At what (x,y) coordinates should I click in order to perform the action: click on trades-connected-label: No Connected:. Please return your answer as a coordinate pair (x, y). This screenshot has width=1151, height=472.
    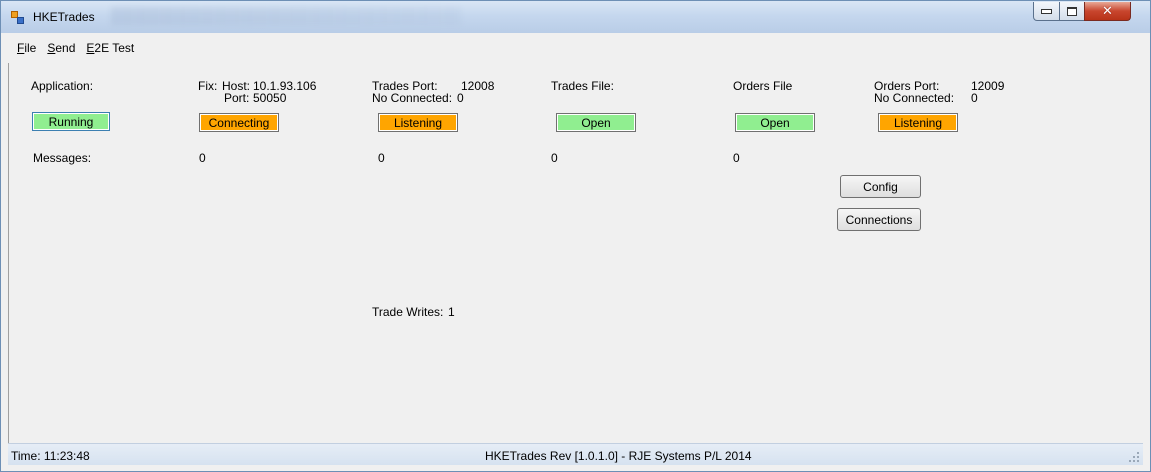
    Looking at the image, I should click on (412, 98).